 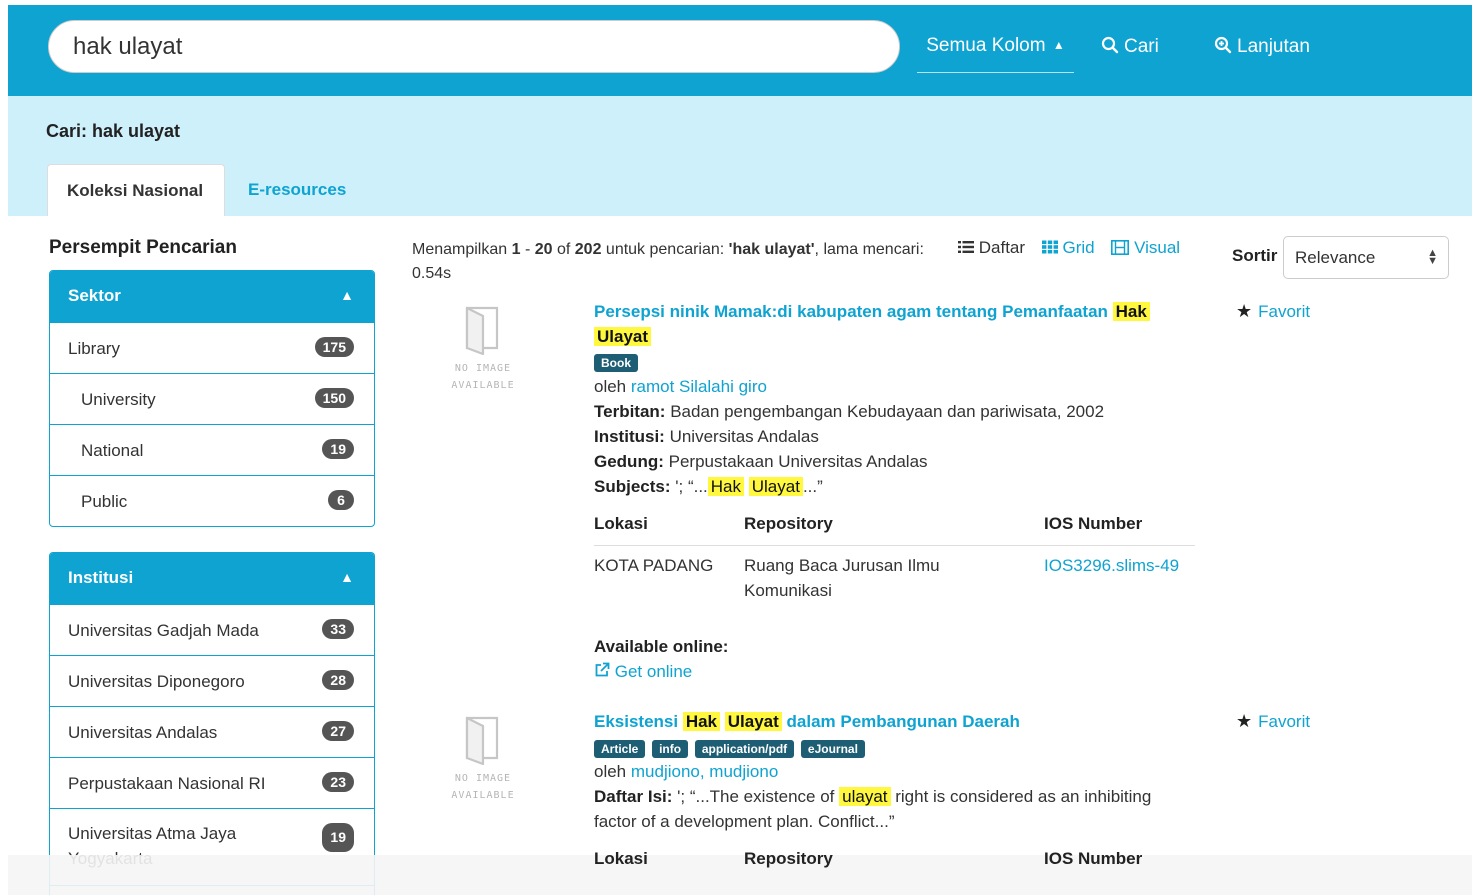 I want to click on facet-header-institusi: Institusi ▲, so click(x=212, y=578).